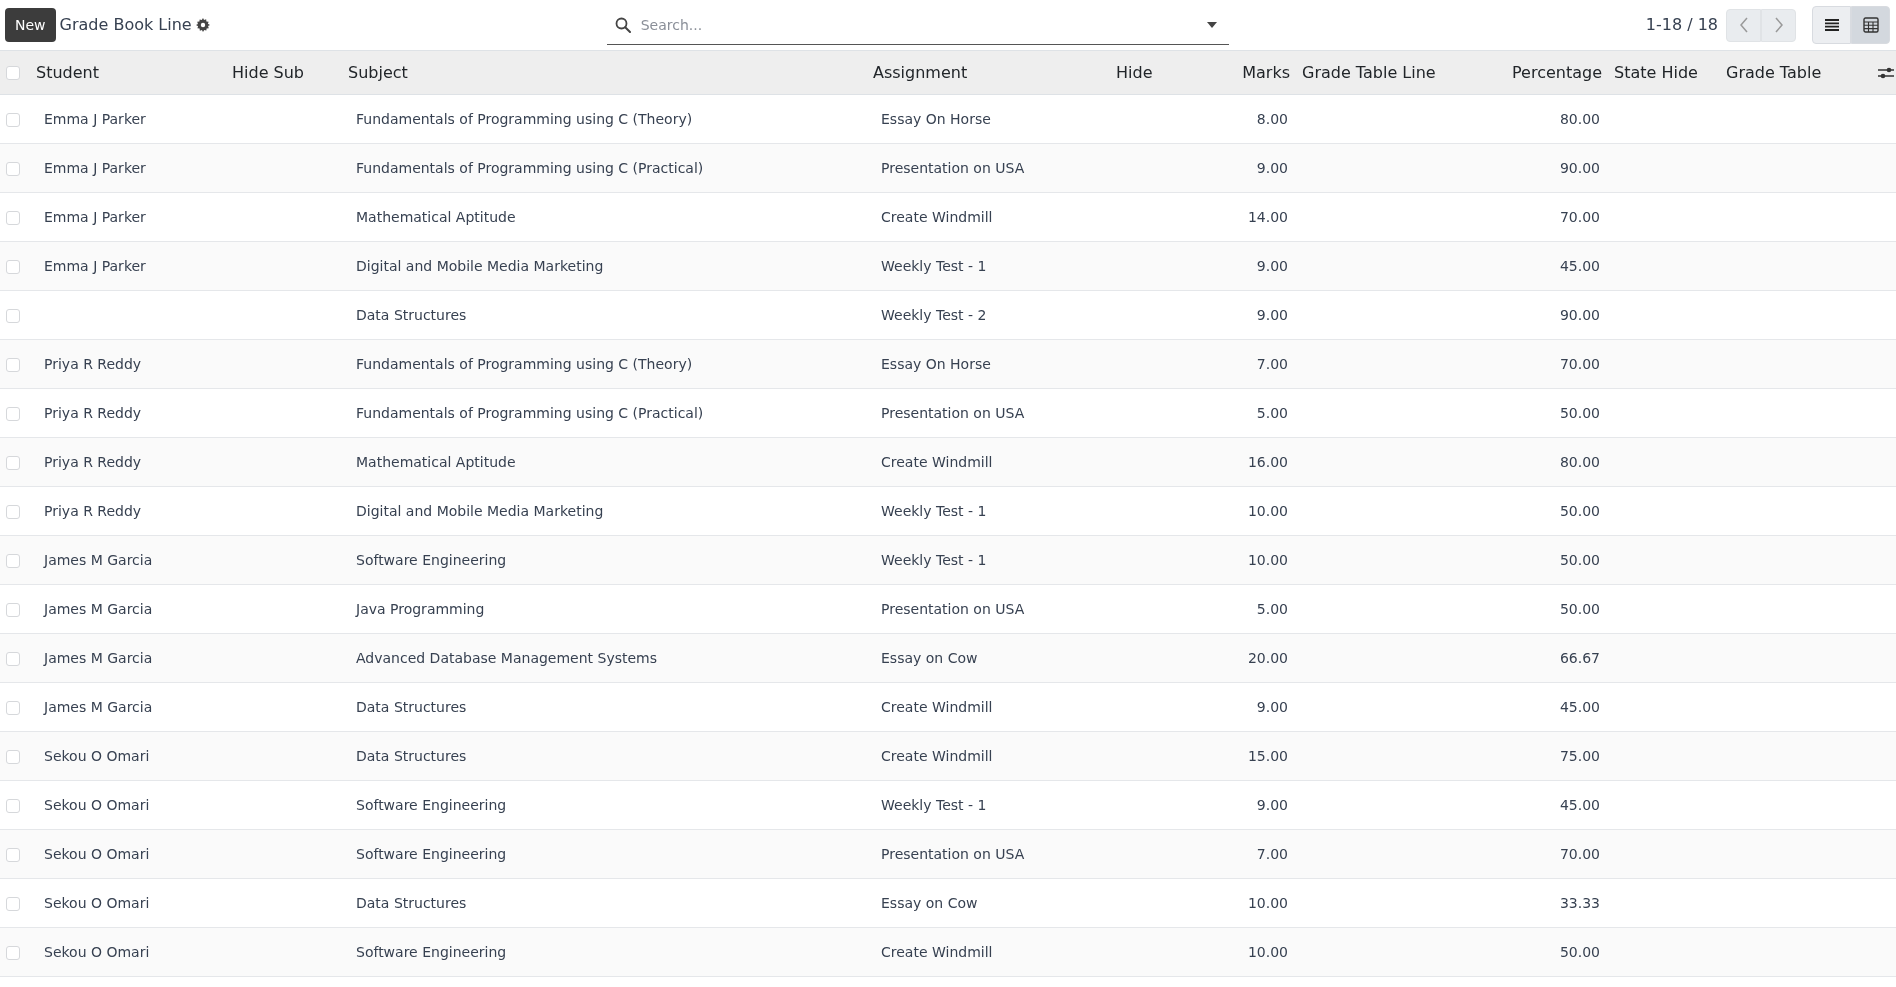  What do you see at coordinates (988, 903) in the screenshot?
I see `table-cell: Essay on Cow` at bounding box center [988, 903].